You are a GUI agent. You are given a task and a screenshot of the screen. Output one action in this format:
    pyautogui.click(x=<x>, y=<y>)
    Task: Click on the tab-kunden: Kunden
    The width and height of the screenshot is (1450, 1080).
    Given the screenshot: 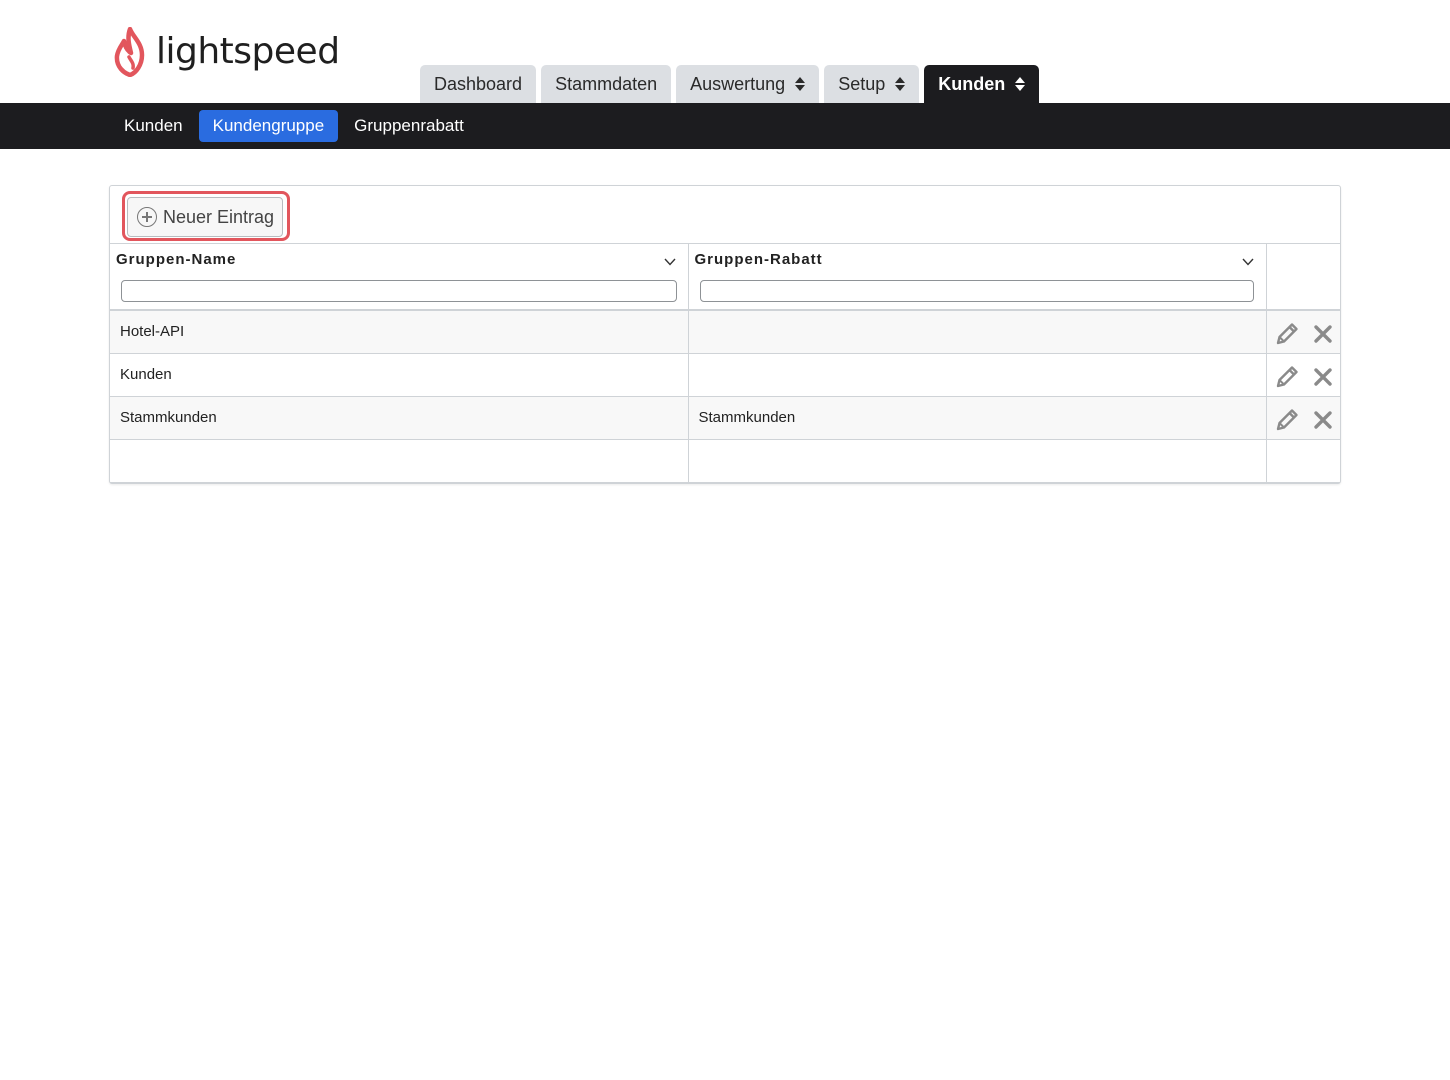 What is the action you would take?
    pyautogui.click(x=982, y=84)
    